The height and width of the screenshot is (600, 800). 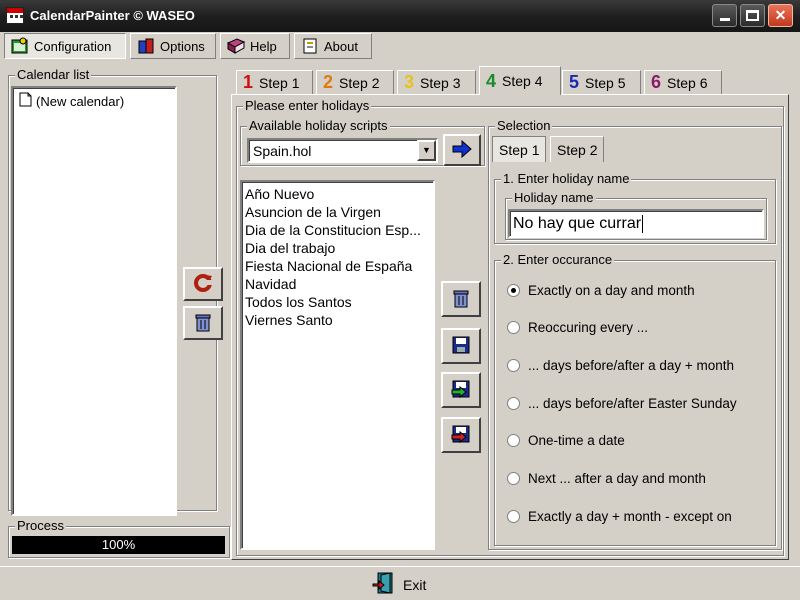 I want to click on list-item: Año Nuevo, so click(x=339, y=194).